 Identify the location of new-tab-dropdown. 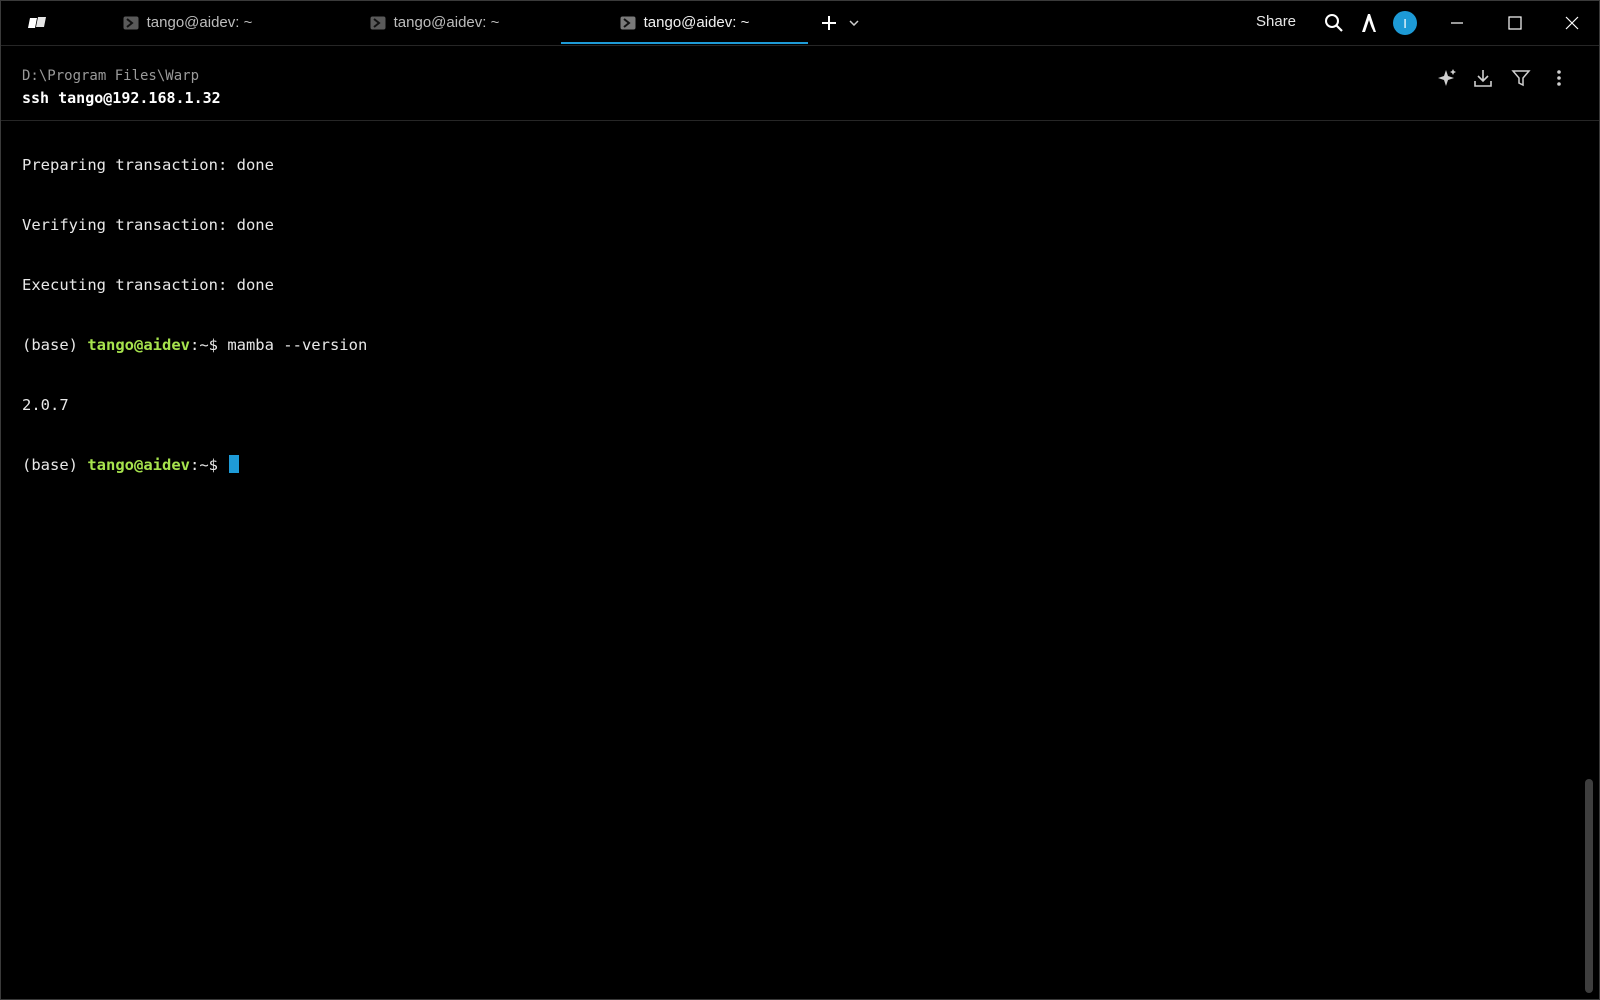
(854, 23).